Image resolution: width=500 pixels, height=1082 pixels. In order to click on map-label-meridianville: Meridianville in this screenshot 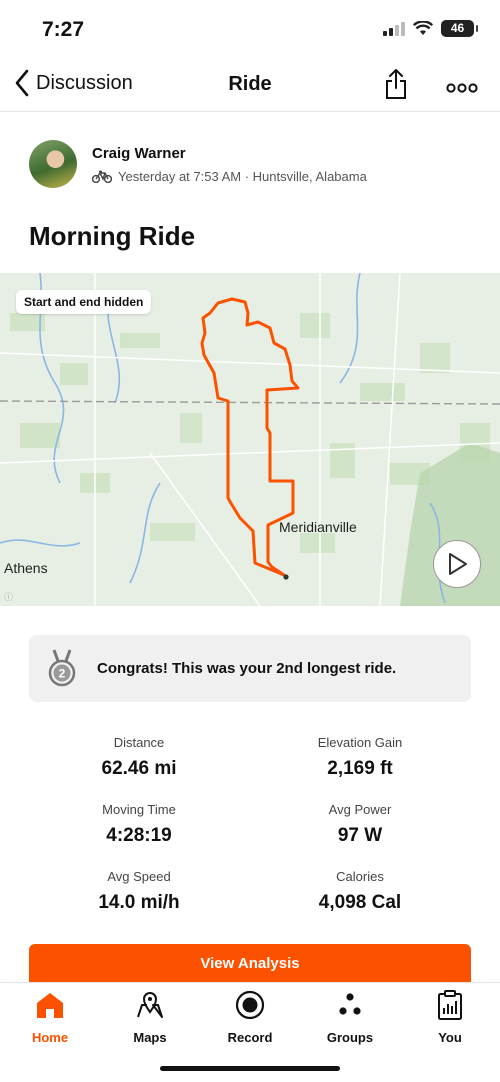, I will do `click(318, 527)`.